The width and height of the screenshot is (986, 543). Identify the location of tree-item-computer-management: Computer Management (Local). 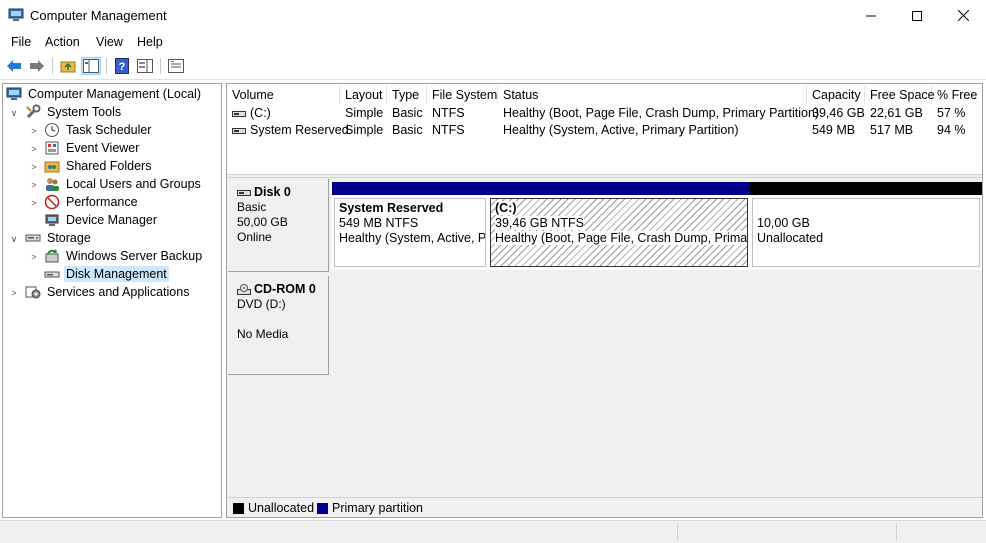
(104, 94).